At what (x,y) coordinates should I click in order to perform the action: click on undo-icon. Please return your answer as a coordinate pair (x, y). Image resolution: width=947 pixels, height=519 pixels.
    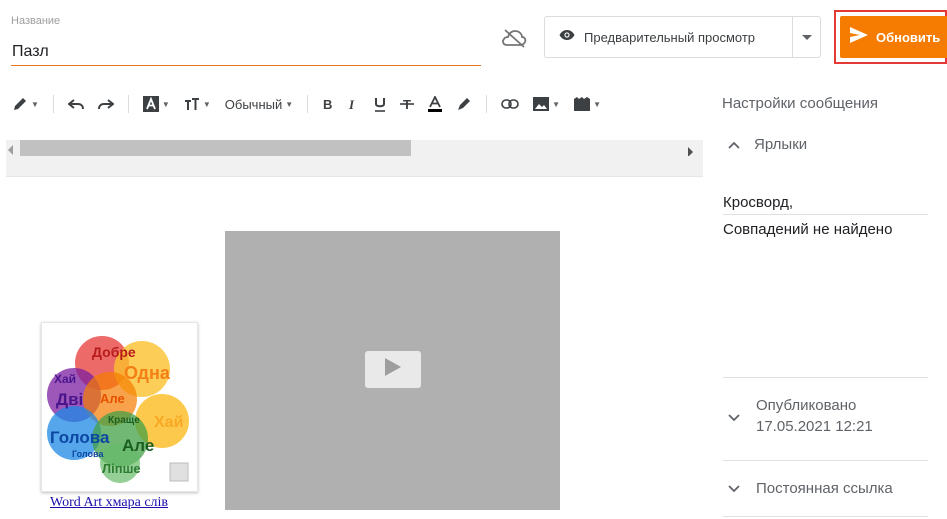
    Looking at the image, I should click on (75, 104).